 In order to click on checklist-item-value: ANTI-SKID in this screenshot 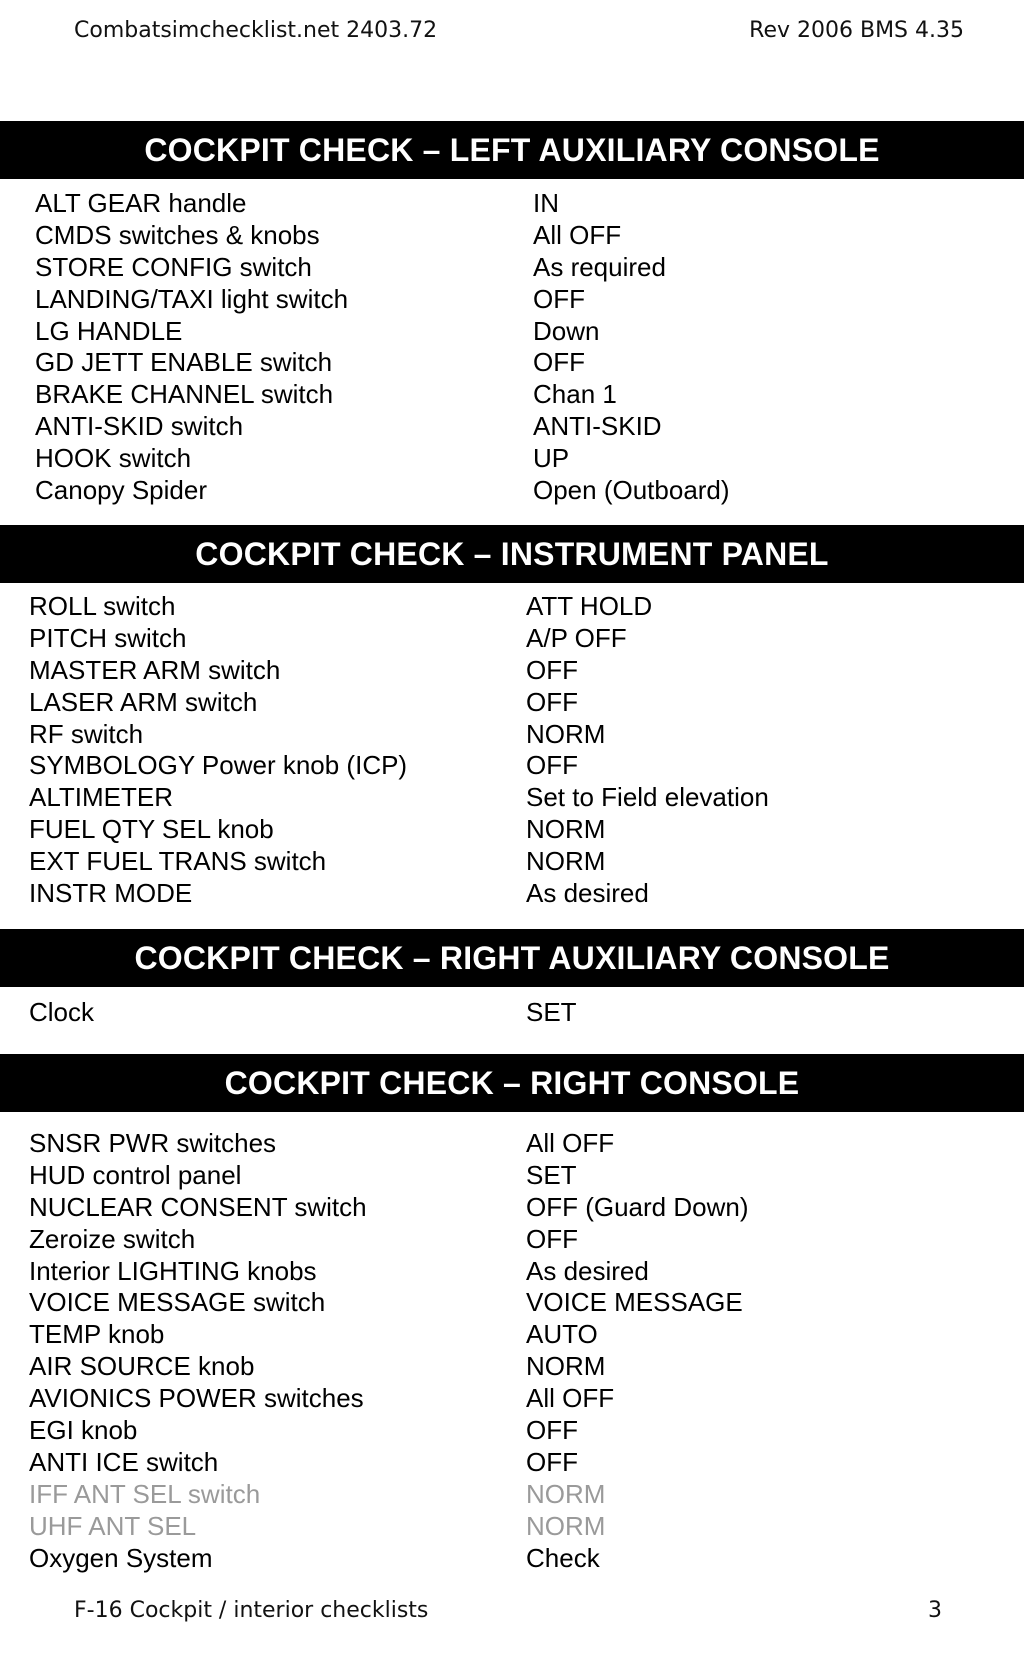, I will do `click(597, 426)`.